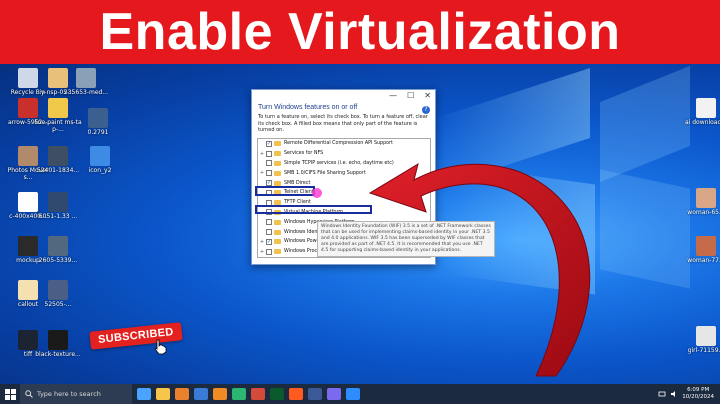 This screenshot has width=720, height=404. What do you see at coordinates (410, 96) in the screenshot?
I see `maximize-button: ☐` at bounding box center [410, 96].